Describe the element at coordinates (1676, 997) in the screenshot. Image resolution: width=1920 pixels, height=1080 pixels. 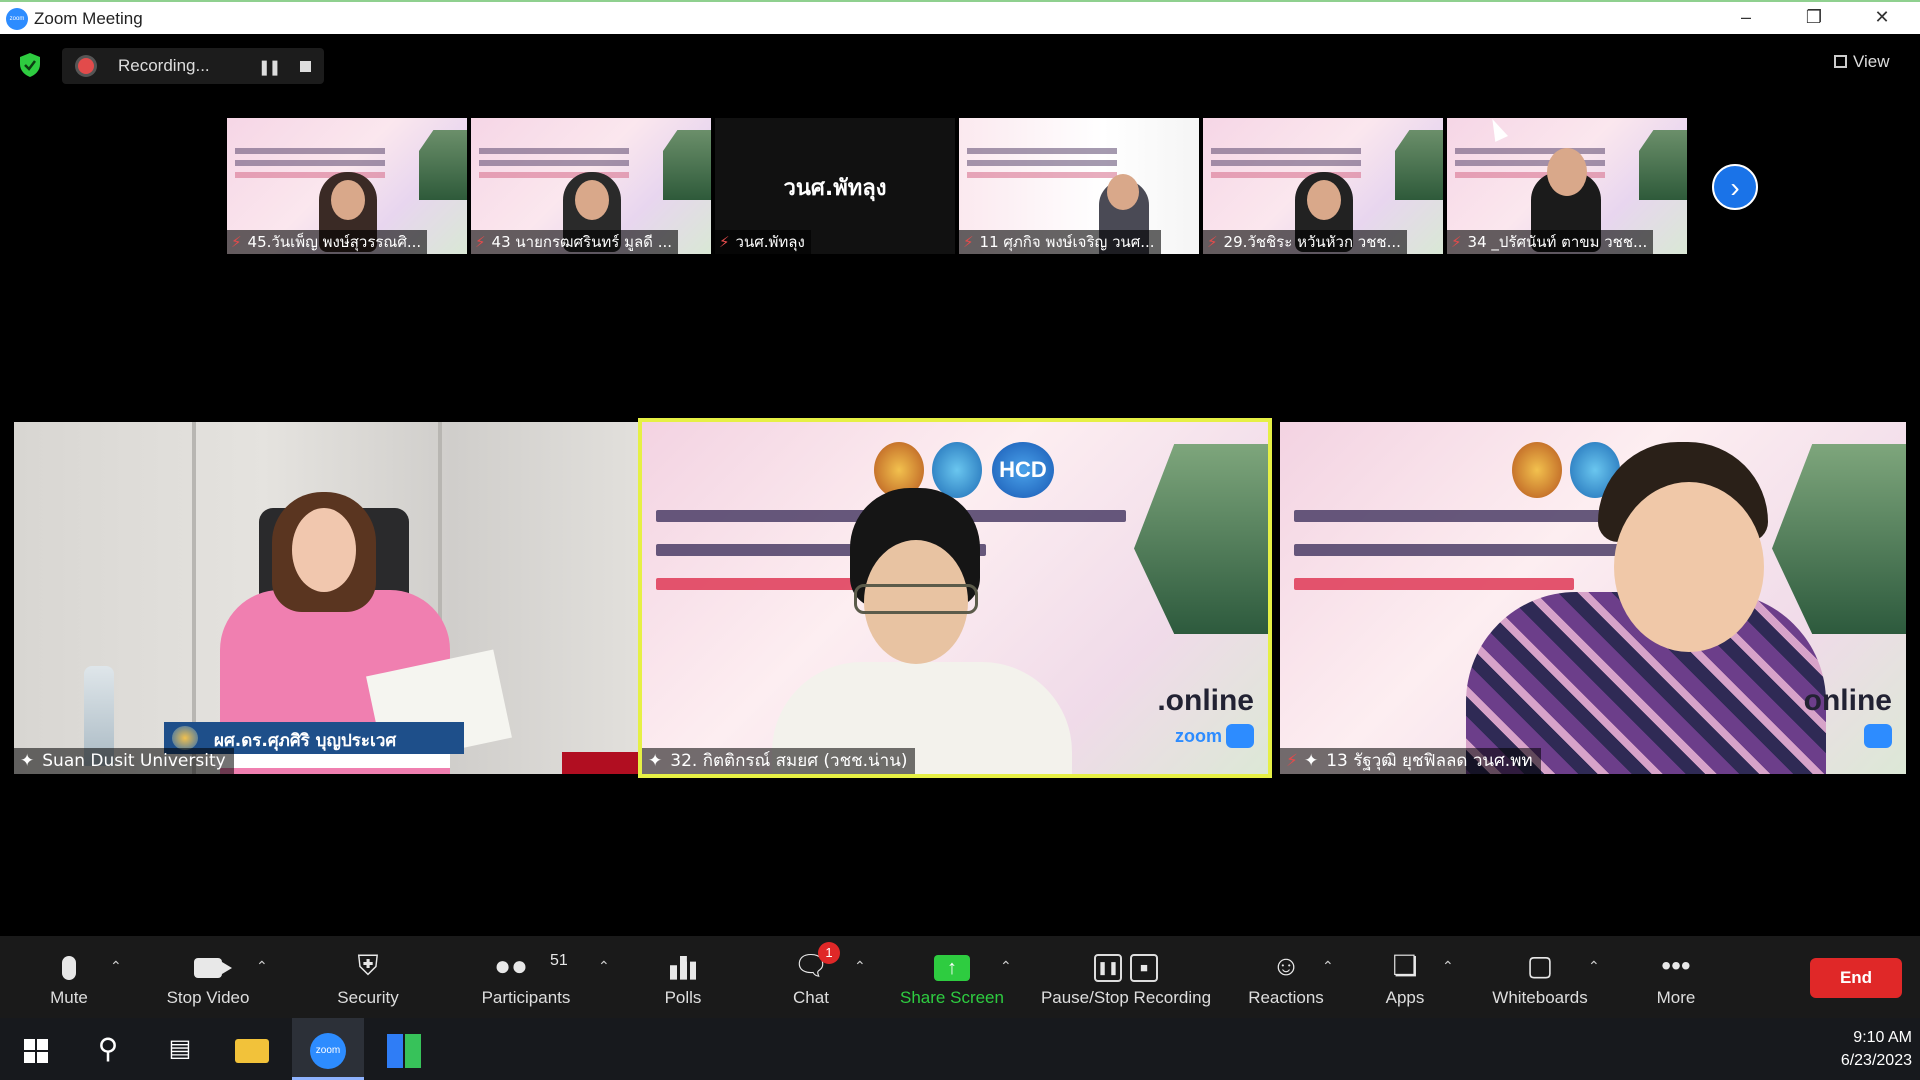
I see `more-label: More` at that location.